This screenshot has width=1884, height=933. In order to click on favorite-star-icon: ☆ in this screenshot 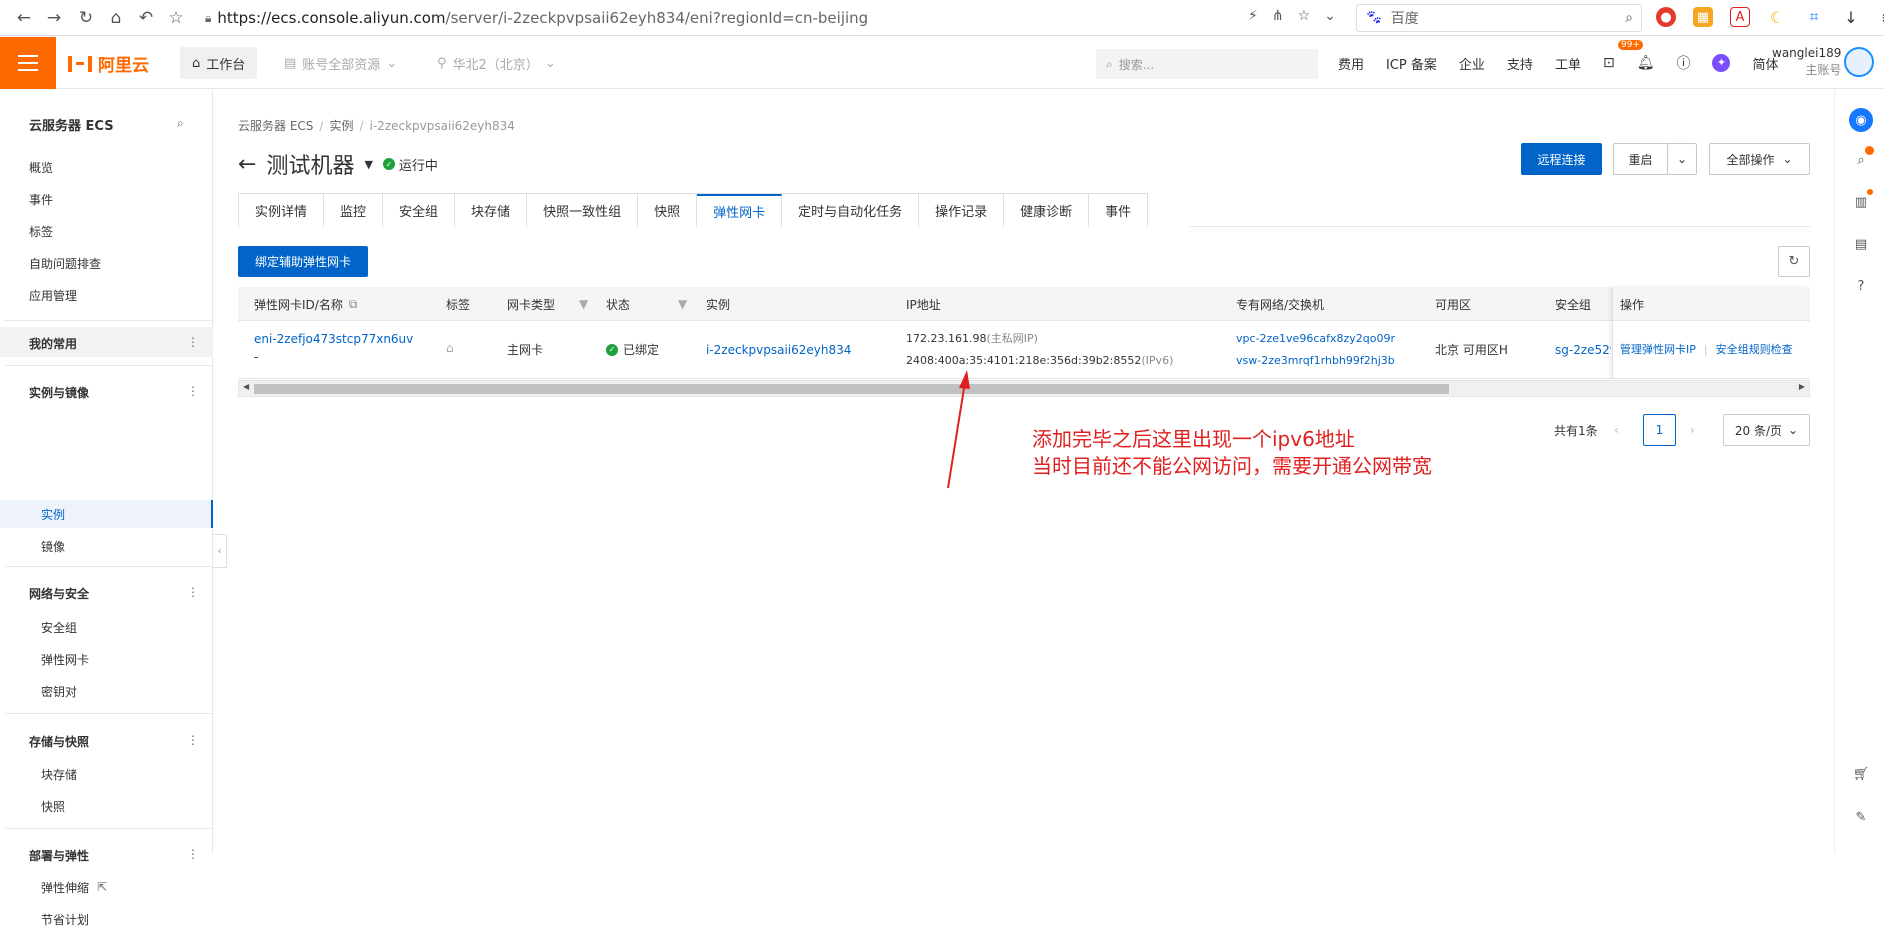, I will do `click(1304, 16)`.